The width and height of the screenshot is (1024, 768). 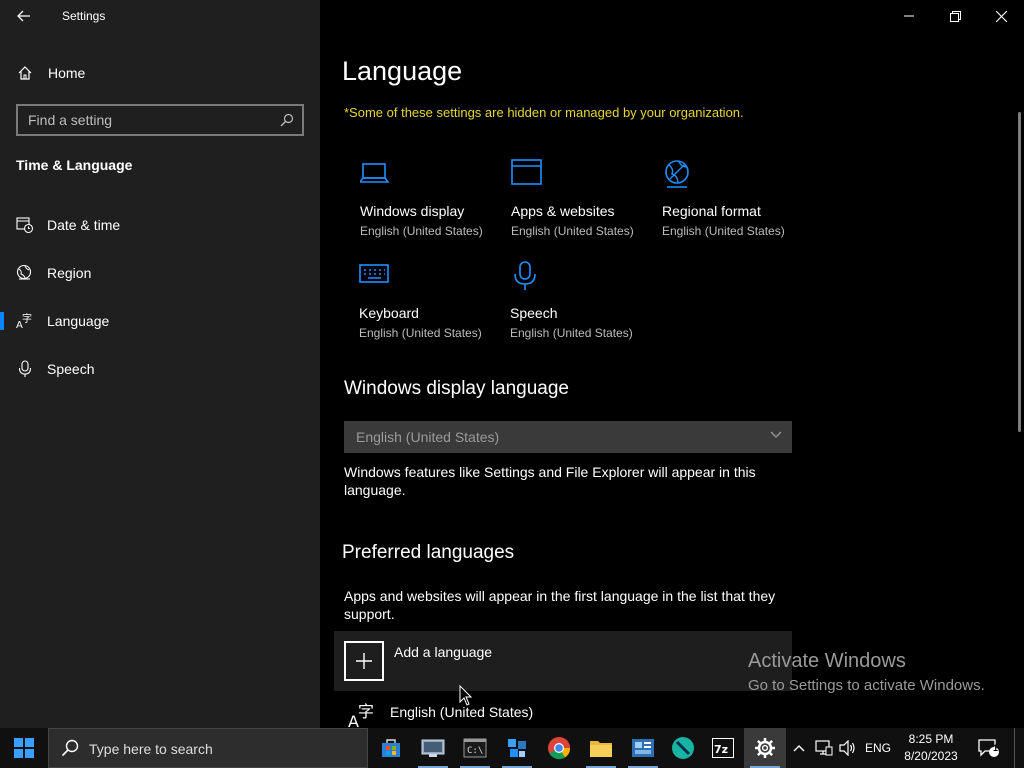 I want to click on close-button, so click(x=1001, y=16).